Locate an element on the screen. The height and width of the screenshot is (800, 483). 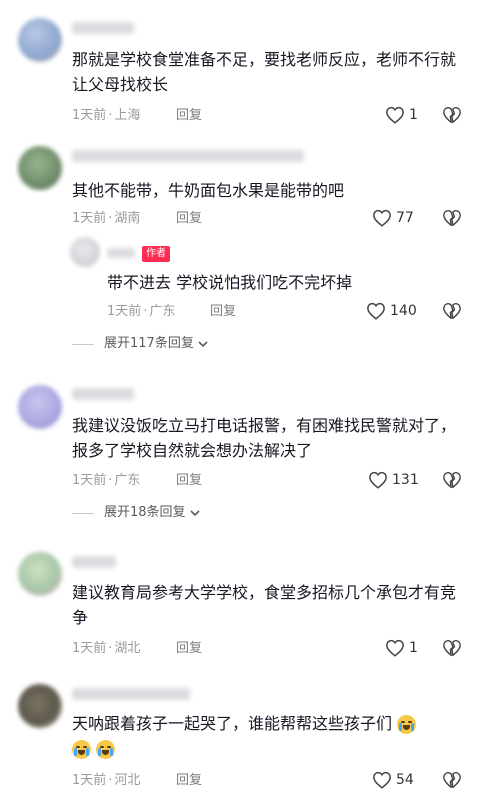
comment-location: 河北 is located at coordinates (127, 780).